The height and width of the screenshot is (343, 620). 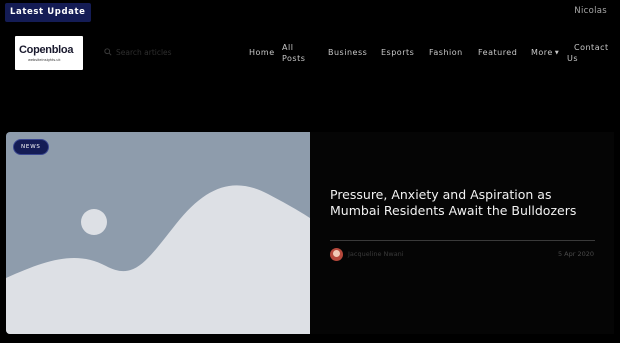 I want to click on logo-name: Copenbloa, so click(x=46, y=50).